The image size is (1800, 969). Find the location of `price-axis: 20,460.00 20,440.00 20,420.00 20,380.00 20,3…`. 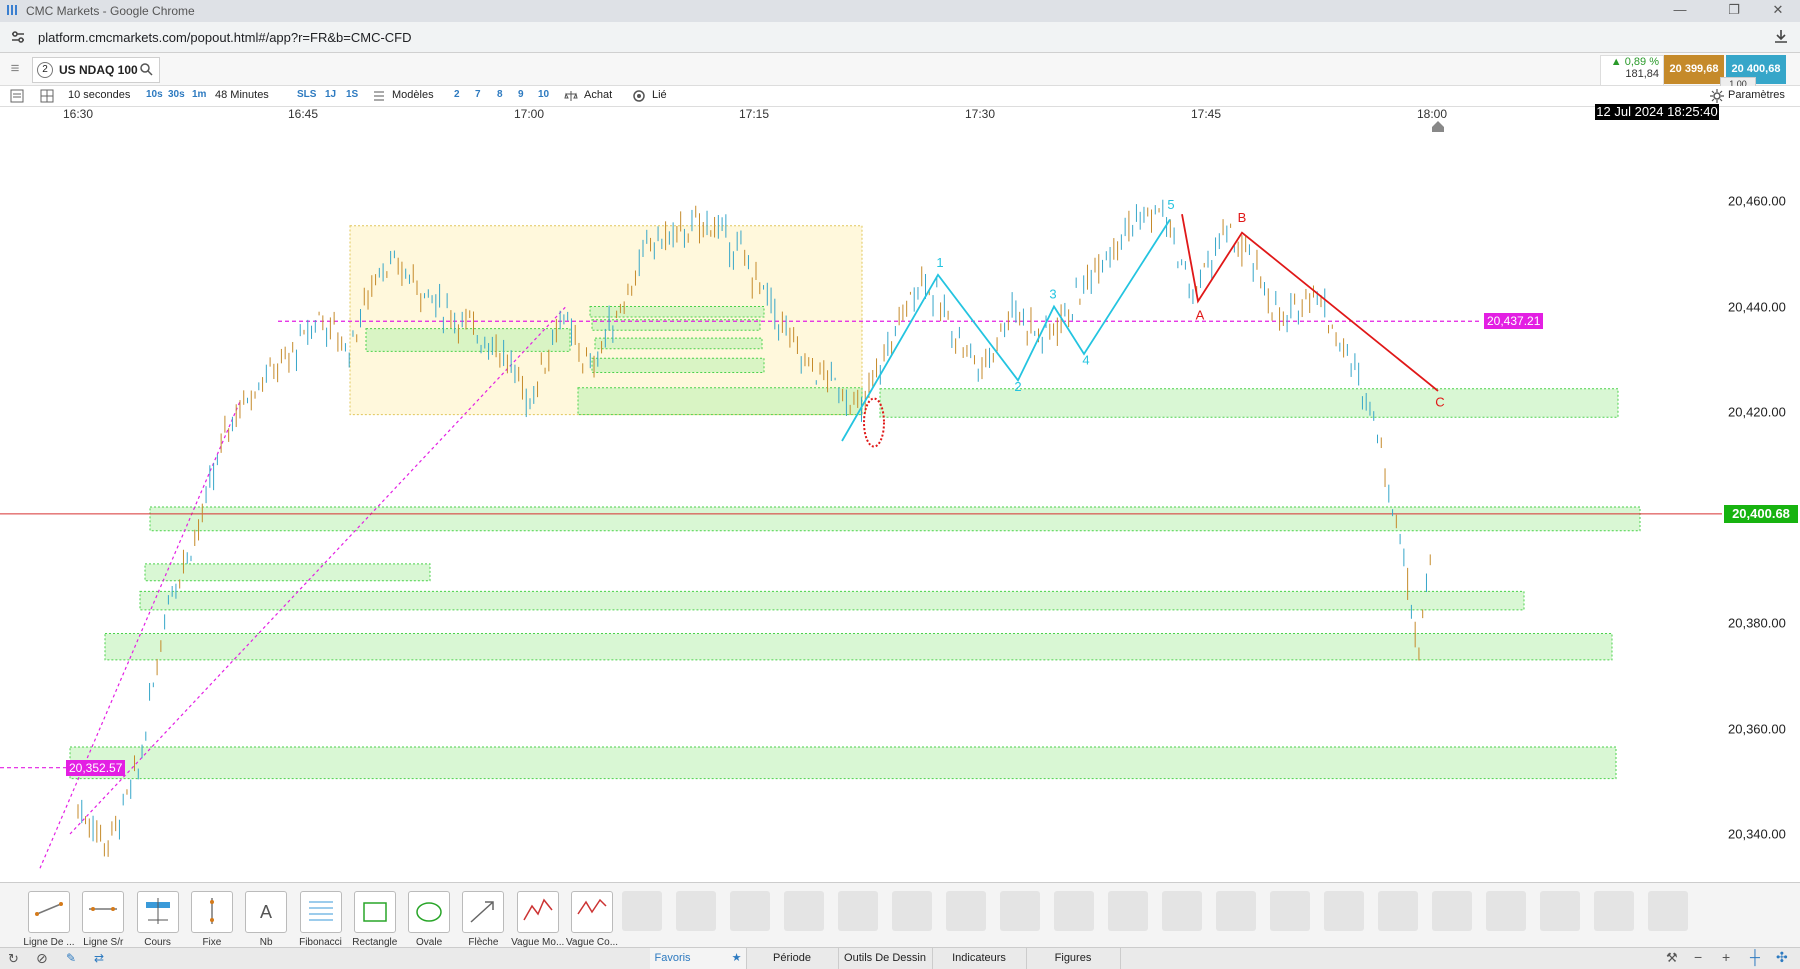

price-axis: 20,460.00 20,440.00 20,420.00 20,380.00 20,3… is located at coordinates (1761, 501).